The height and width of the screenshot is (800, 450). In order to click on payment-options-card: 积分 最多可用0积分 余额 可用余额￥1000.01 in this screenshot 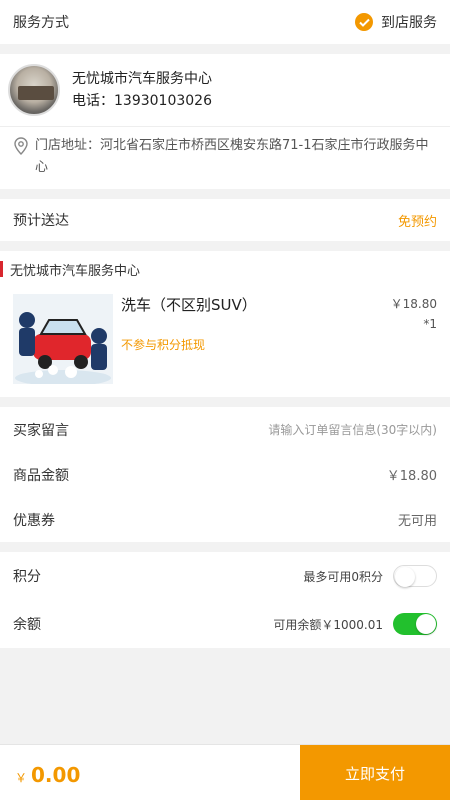, I will do `click(225, 600)`.